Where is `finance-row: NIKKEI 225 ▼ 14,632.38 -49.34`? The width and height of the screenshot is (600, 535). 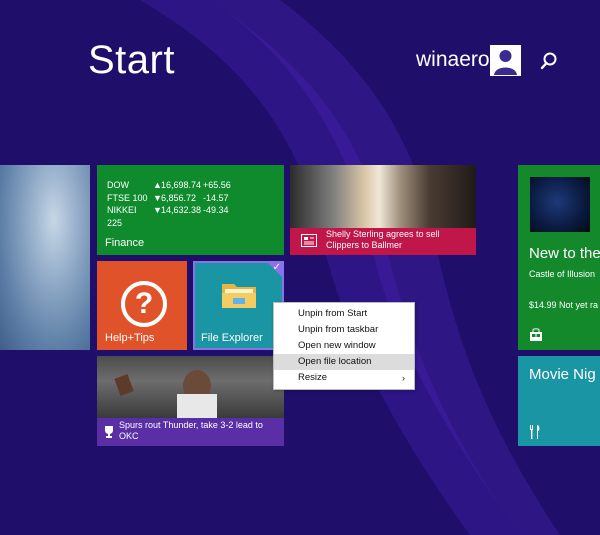
finance-row: NIKKEI 225 ▼ 14,632.38 -49.34 is located at coordinates (169, 216).